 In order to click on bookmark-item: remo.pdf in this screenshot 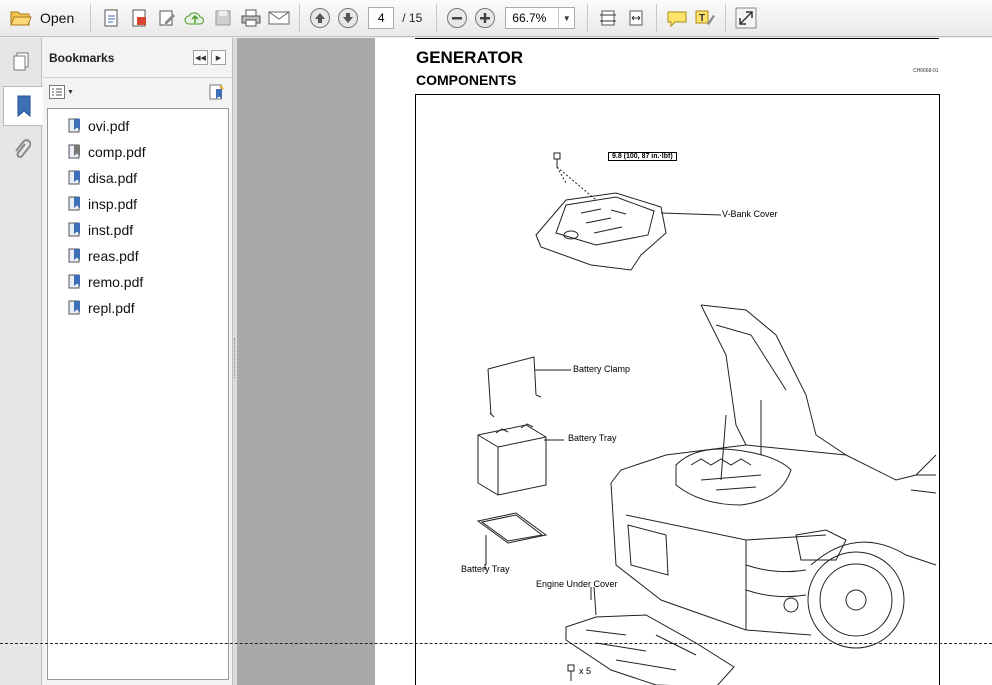, I will do `click(138, 282)`.